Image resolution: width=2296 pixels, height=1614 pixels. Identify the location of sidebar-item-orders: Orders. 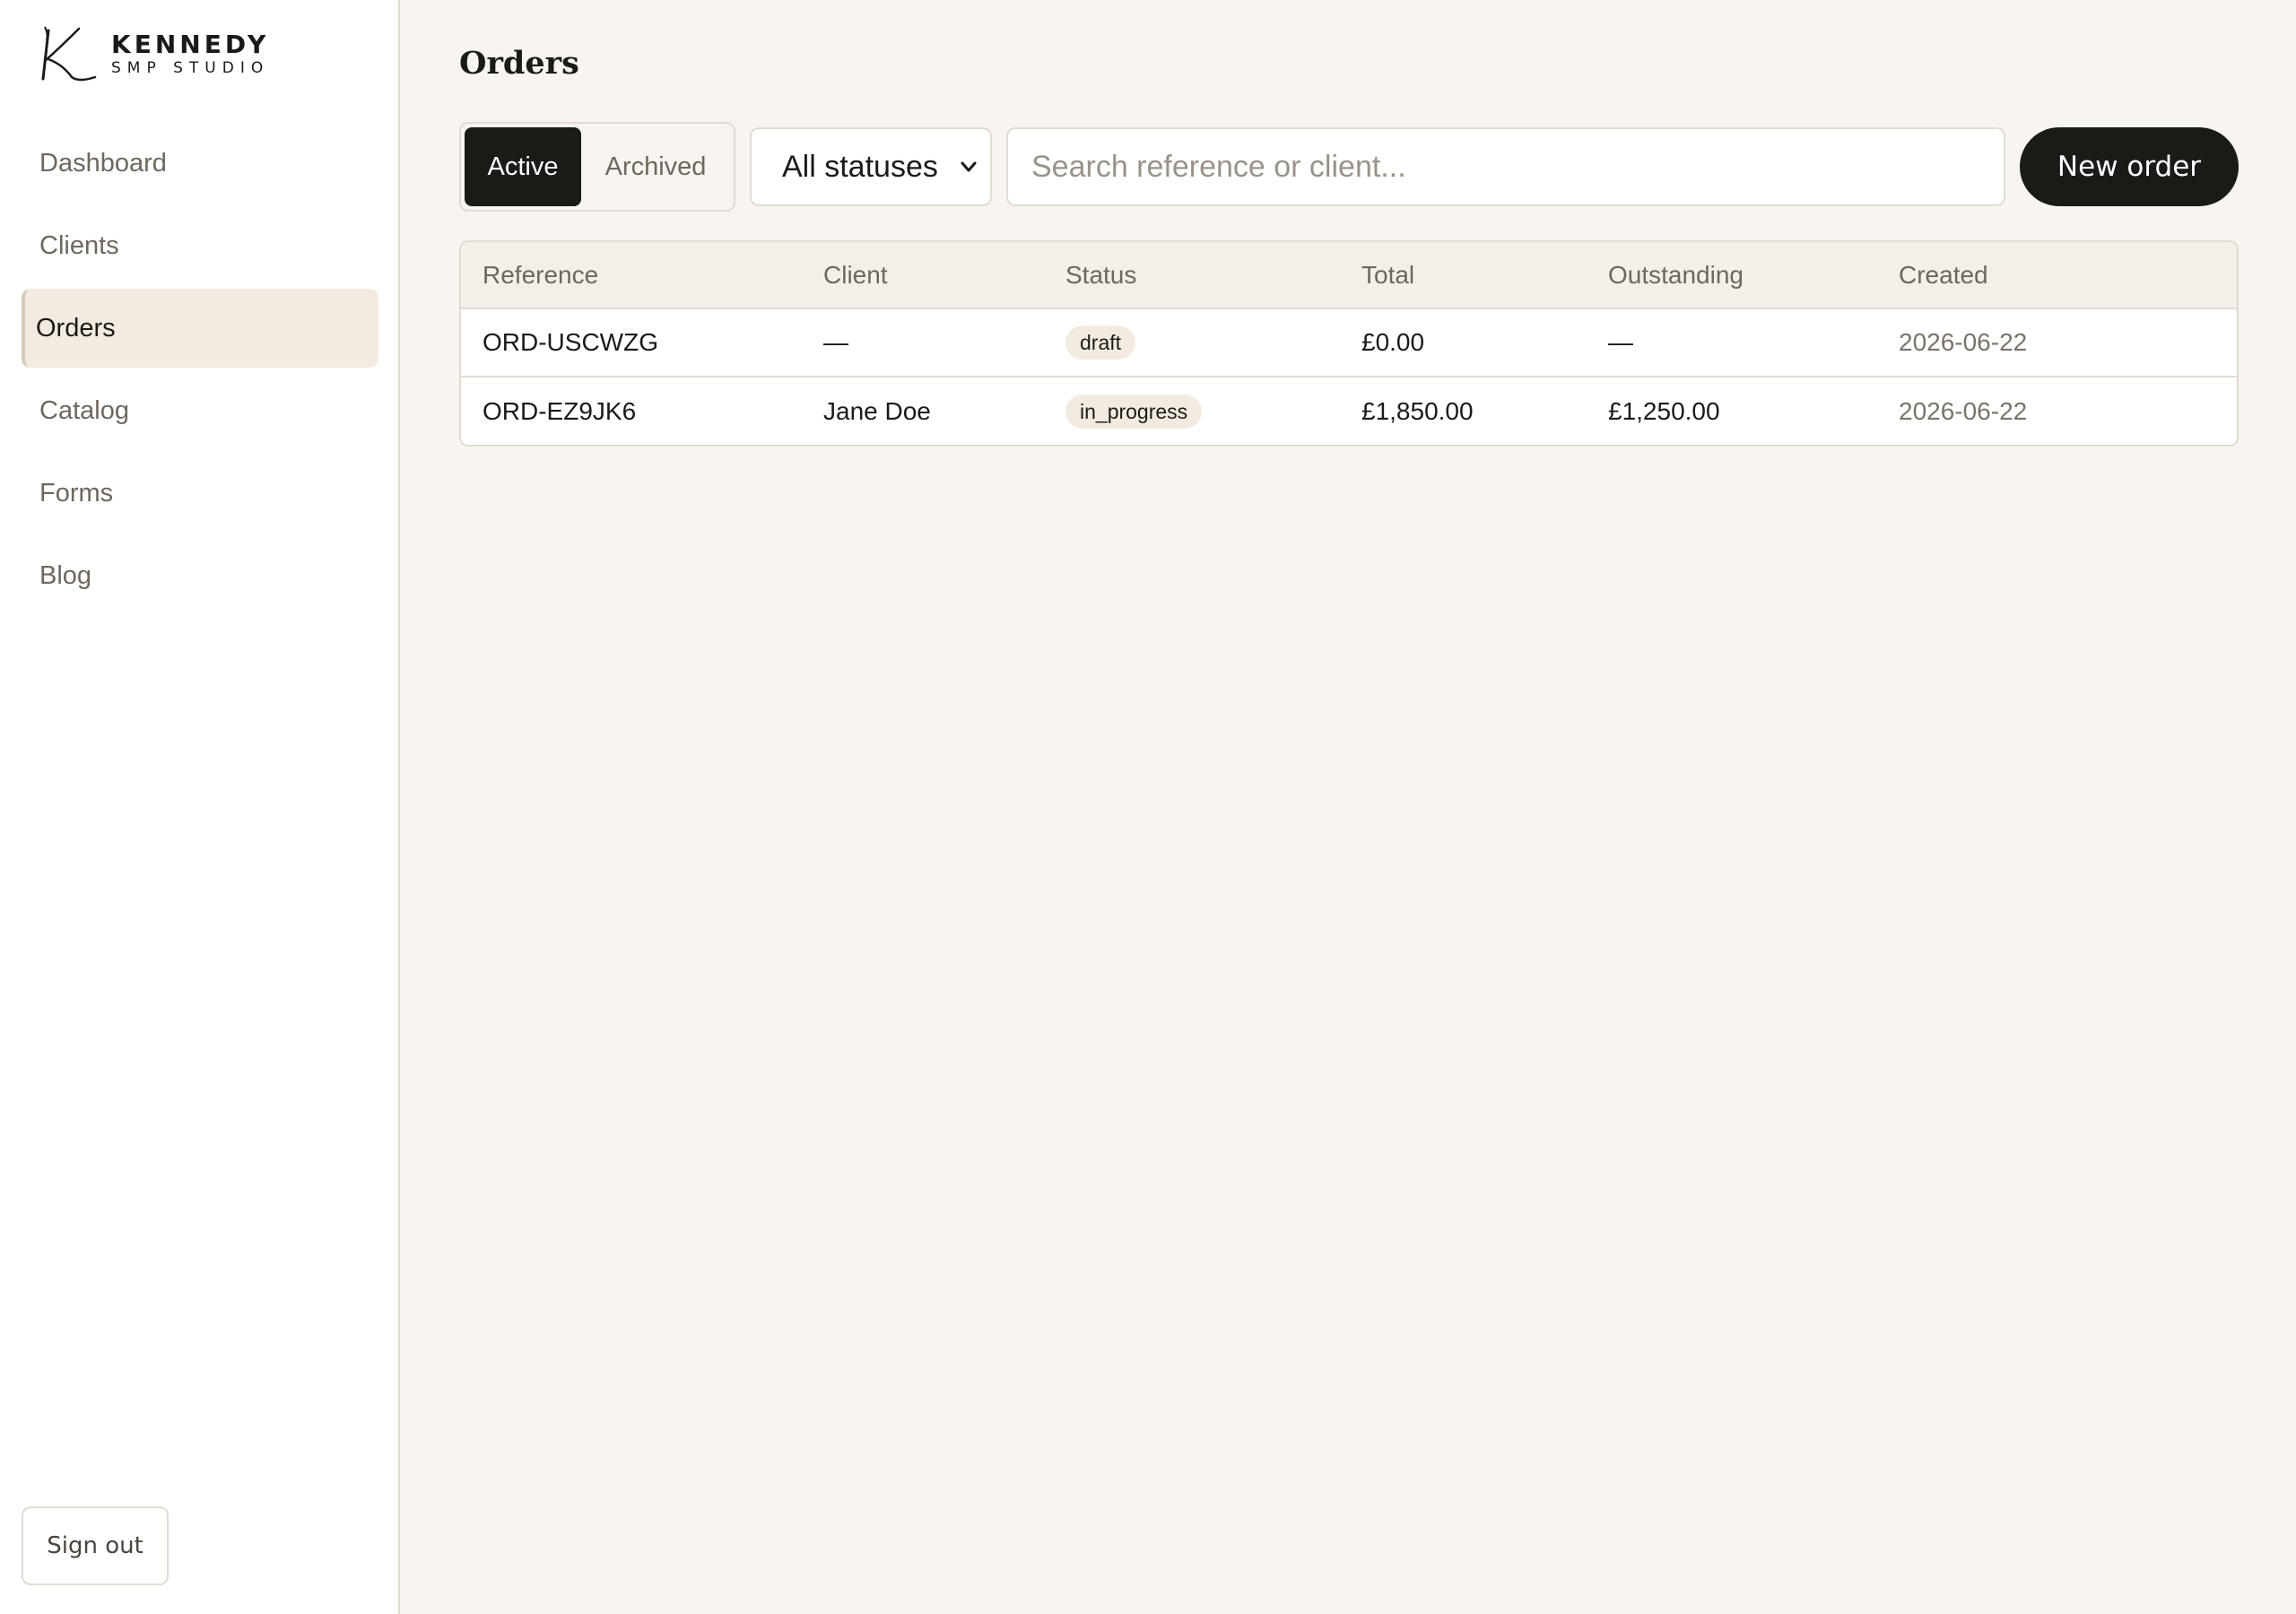
(200, 328).